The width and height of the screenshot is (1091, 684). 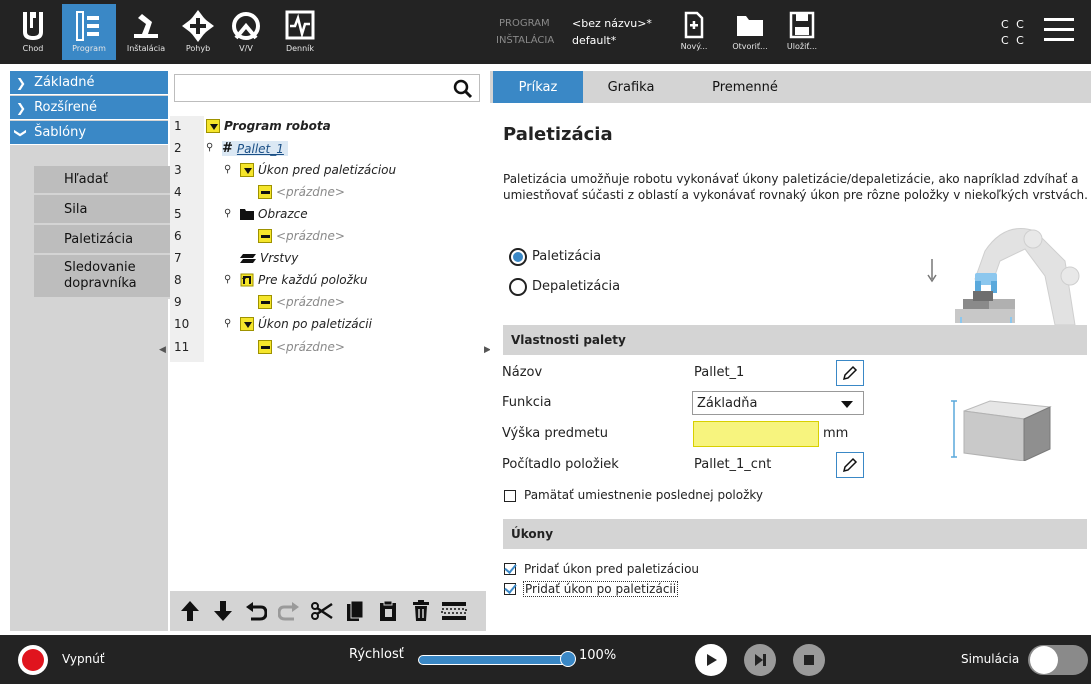 I want to click on step-icon, so click(x=760, y=660).